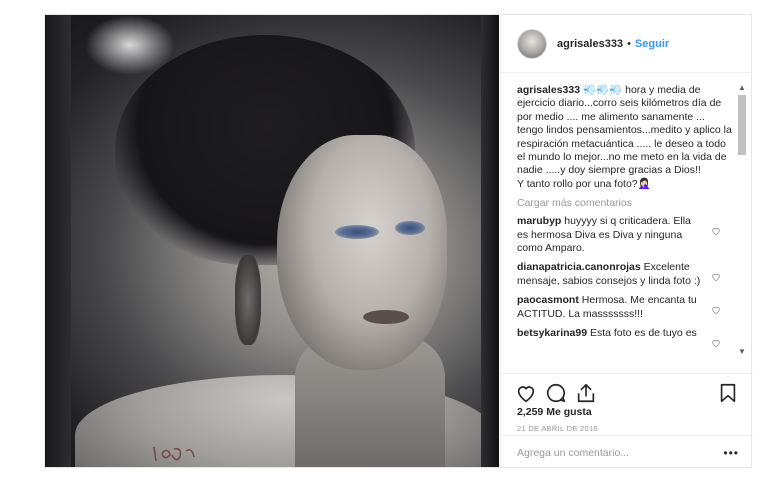  What do you see at coordinates (532, 43) in the screenshot?
I see `avatar` at bounding box center [532, 43].